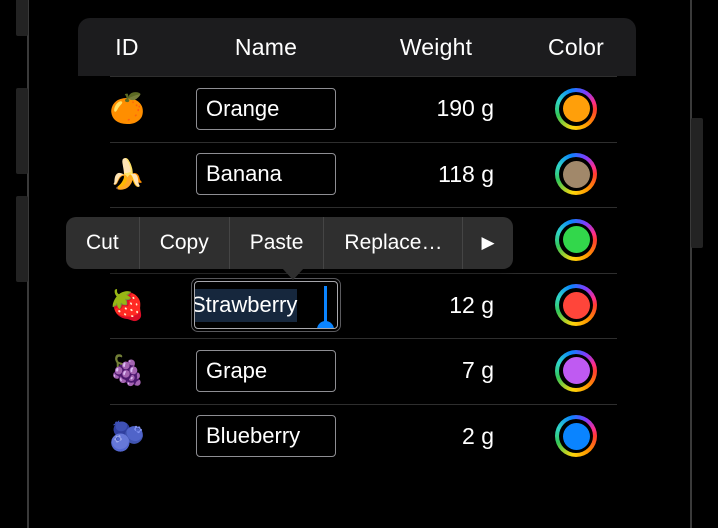  Describe the element at coordinates (127, 370) in the screenshot. I see `grapes-emoji: 🍇` at that location.